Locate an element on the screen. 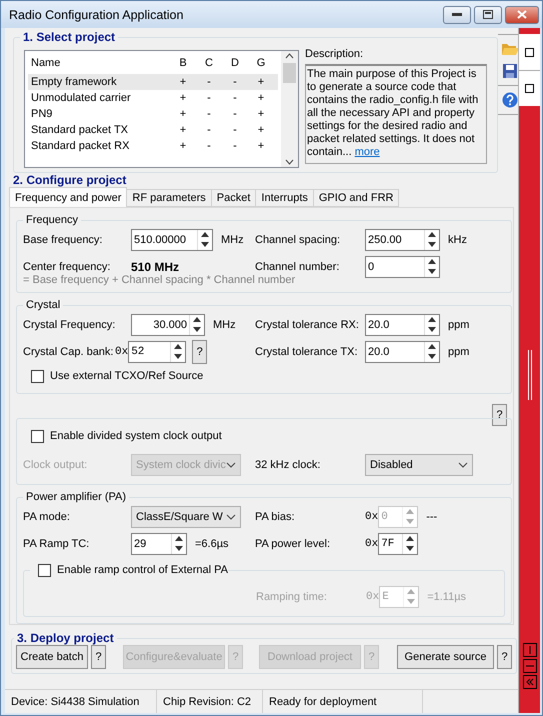  field-label: Crystal Cap. bank: is located at coordinates (68, 352).